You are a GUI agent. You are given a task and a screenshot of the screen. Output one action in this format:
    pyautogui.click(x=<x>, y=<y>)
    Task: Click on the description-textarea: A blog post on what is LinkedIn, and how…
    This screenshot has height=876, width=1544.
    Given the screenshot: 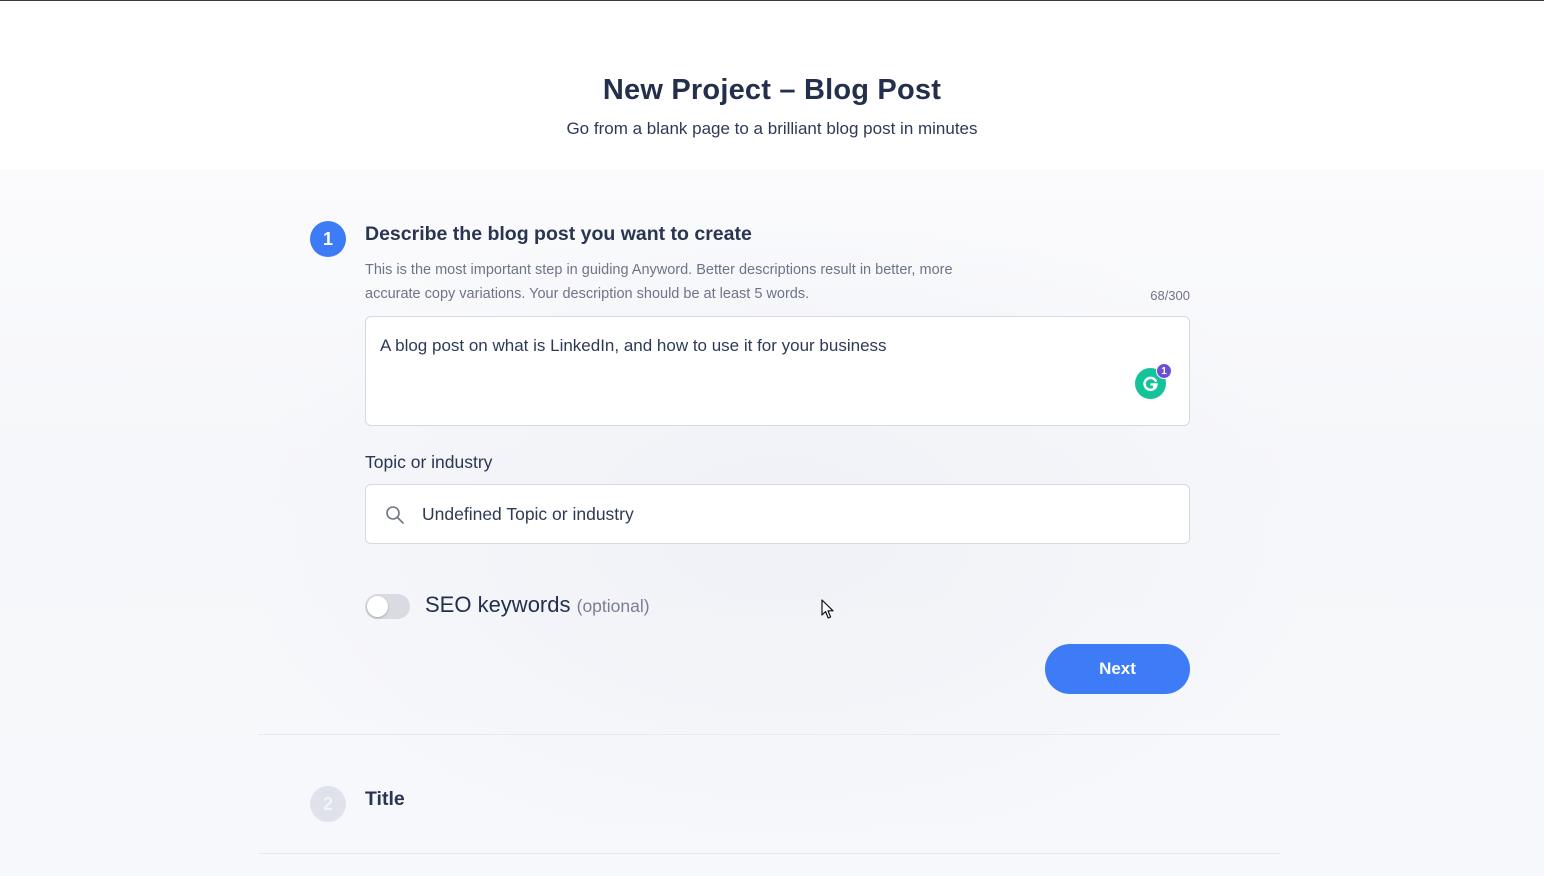 What is the action you would take?
    pyautogui.click(x=777, y=371)
    